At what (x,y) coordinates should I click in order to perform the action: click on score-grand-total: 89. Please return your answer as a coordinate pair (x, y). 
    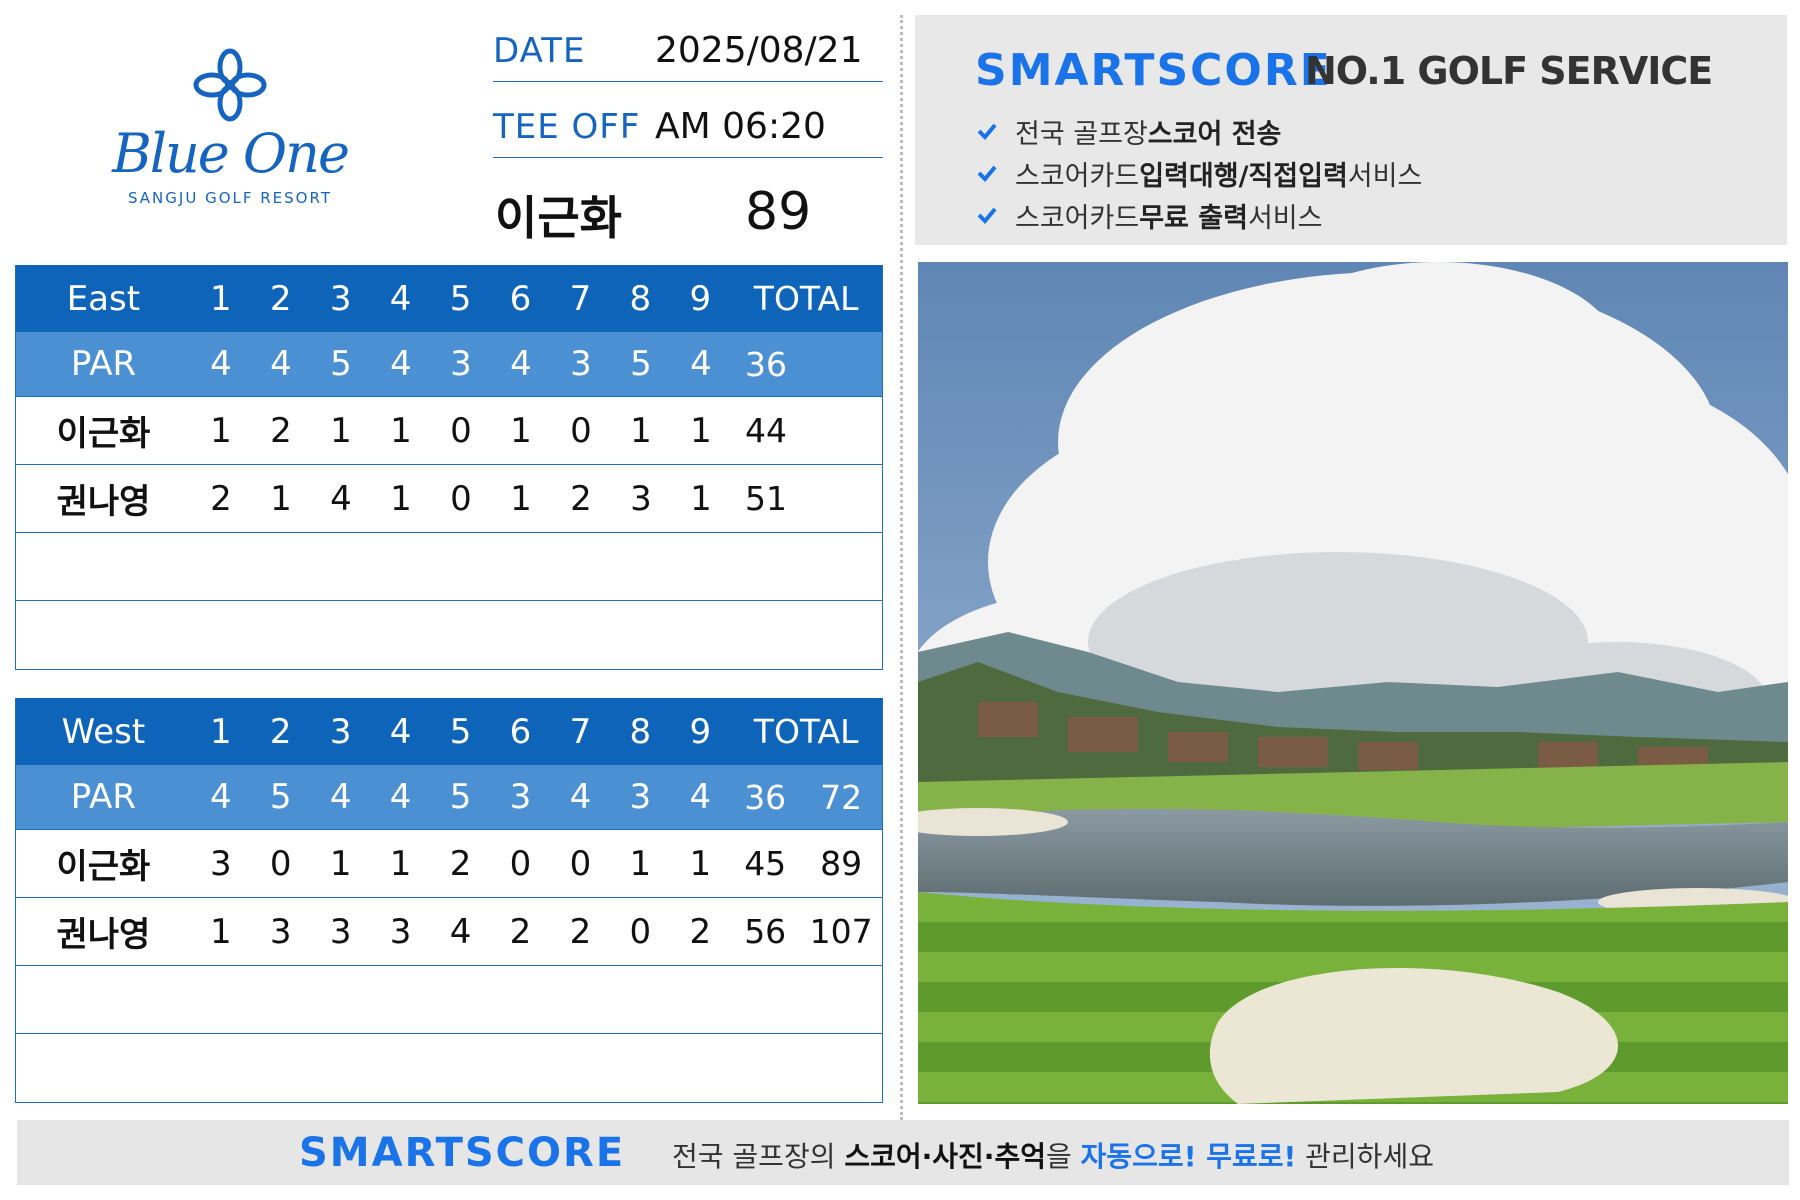
    Looking at the image, I should click on (841, 863).